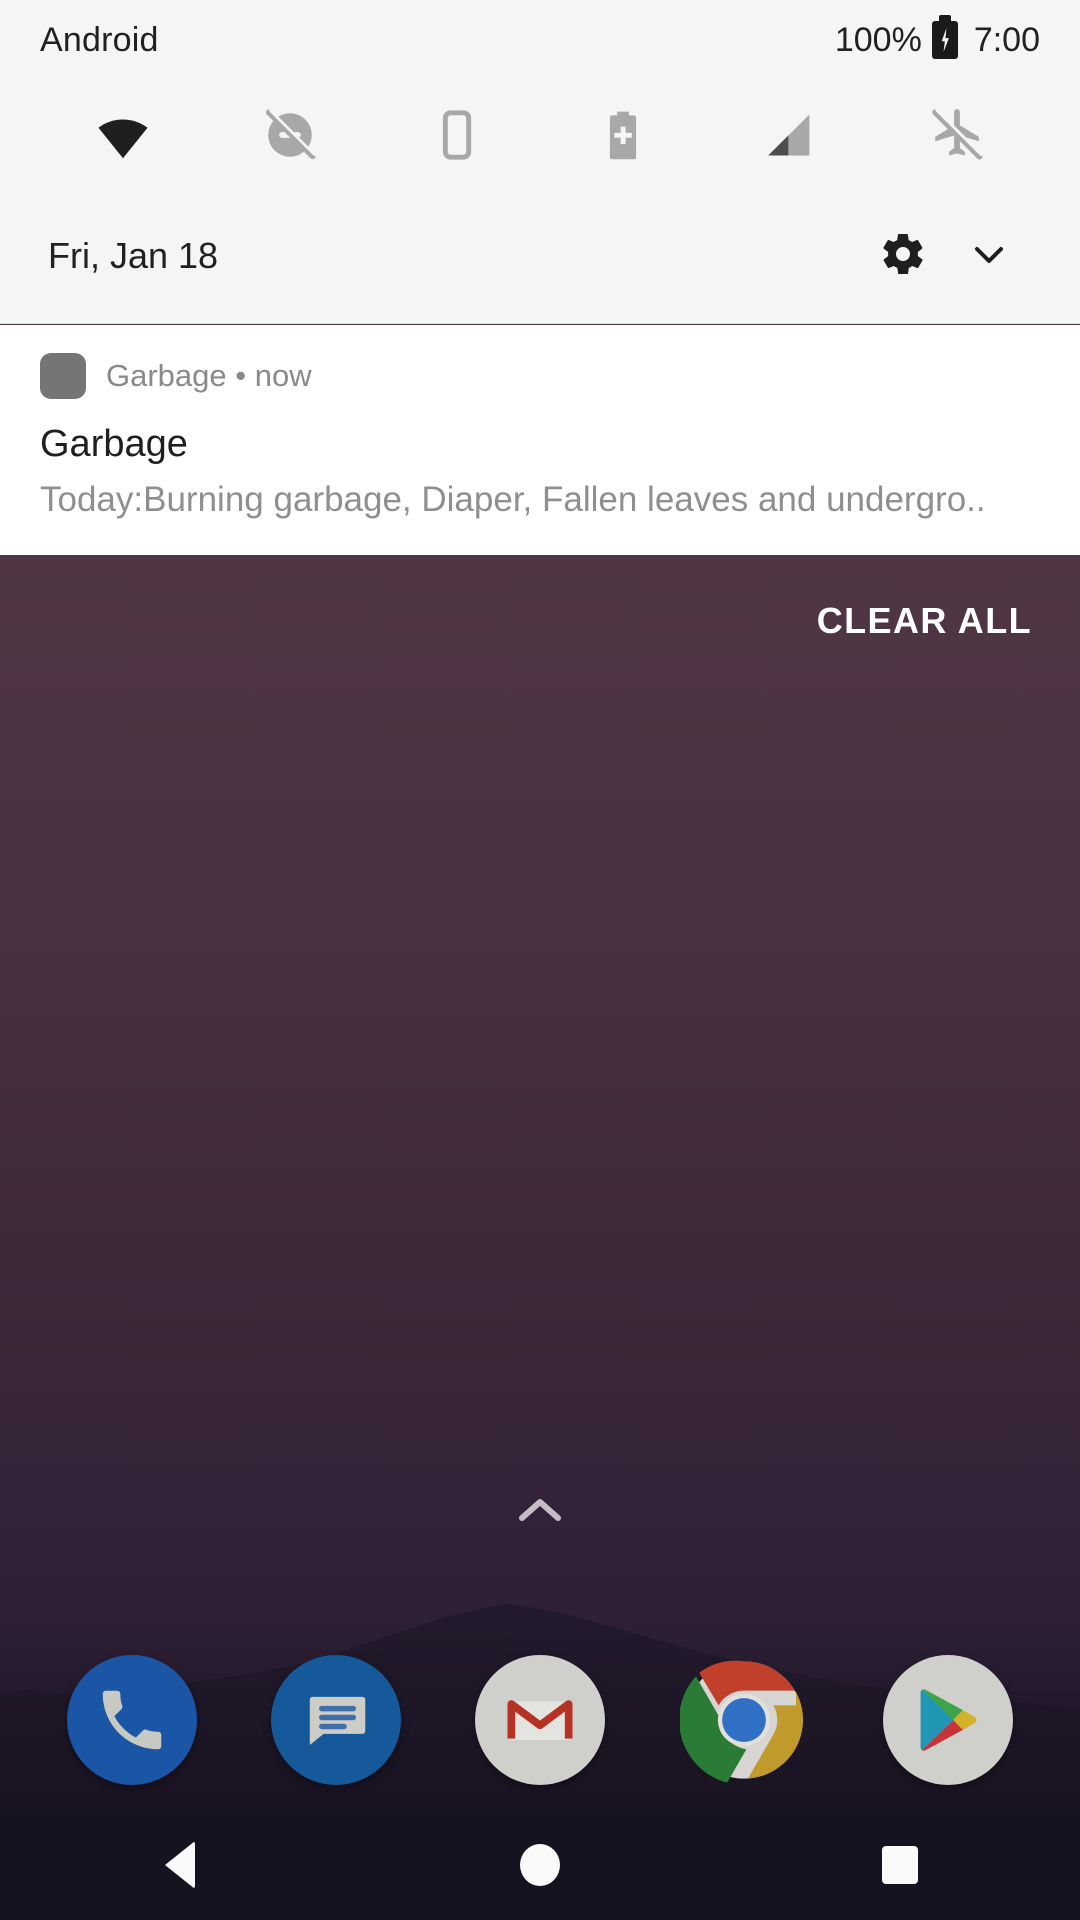  What do you see at coordinates (336, 1720) in the screenshot?
I see `dock-icon-messages` at bounding box center [336, 1720].